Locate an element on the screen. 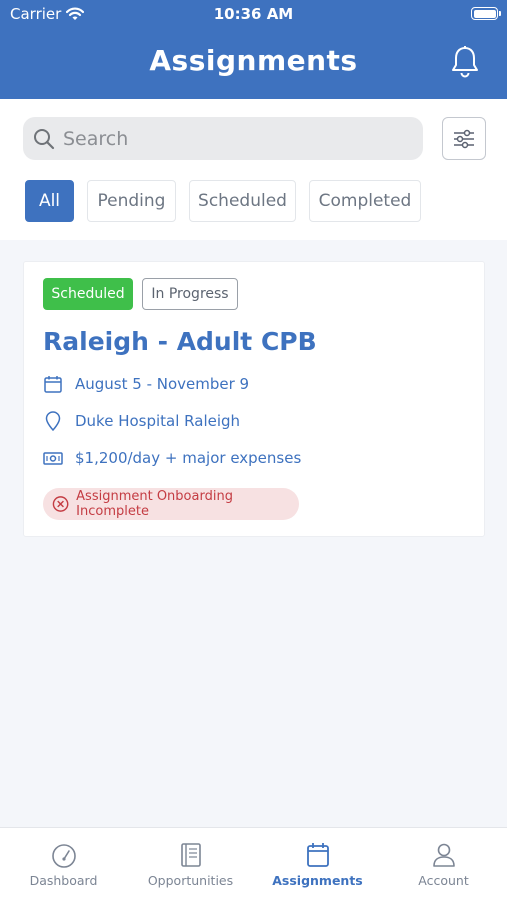 Image resolution: width=507 pixels, height=900 pixels. tabbar-opportunities-label: Opportunities is located at coordinates (190, 880).